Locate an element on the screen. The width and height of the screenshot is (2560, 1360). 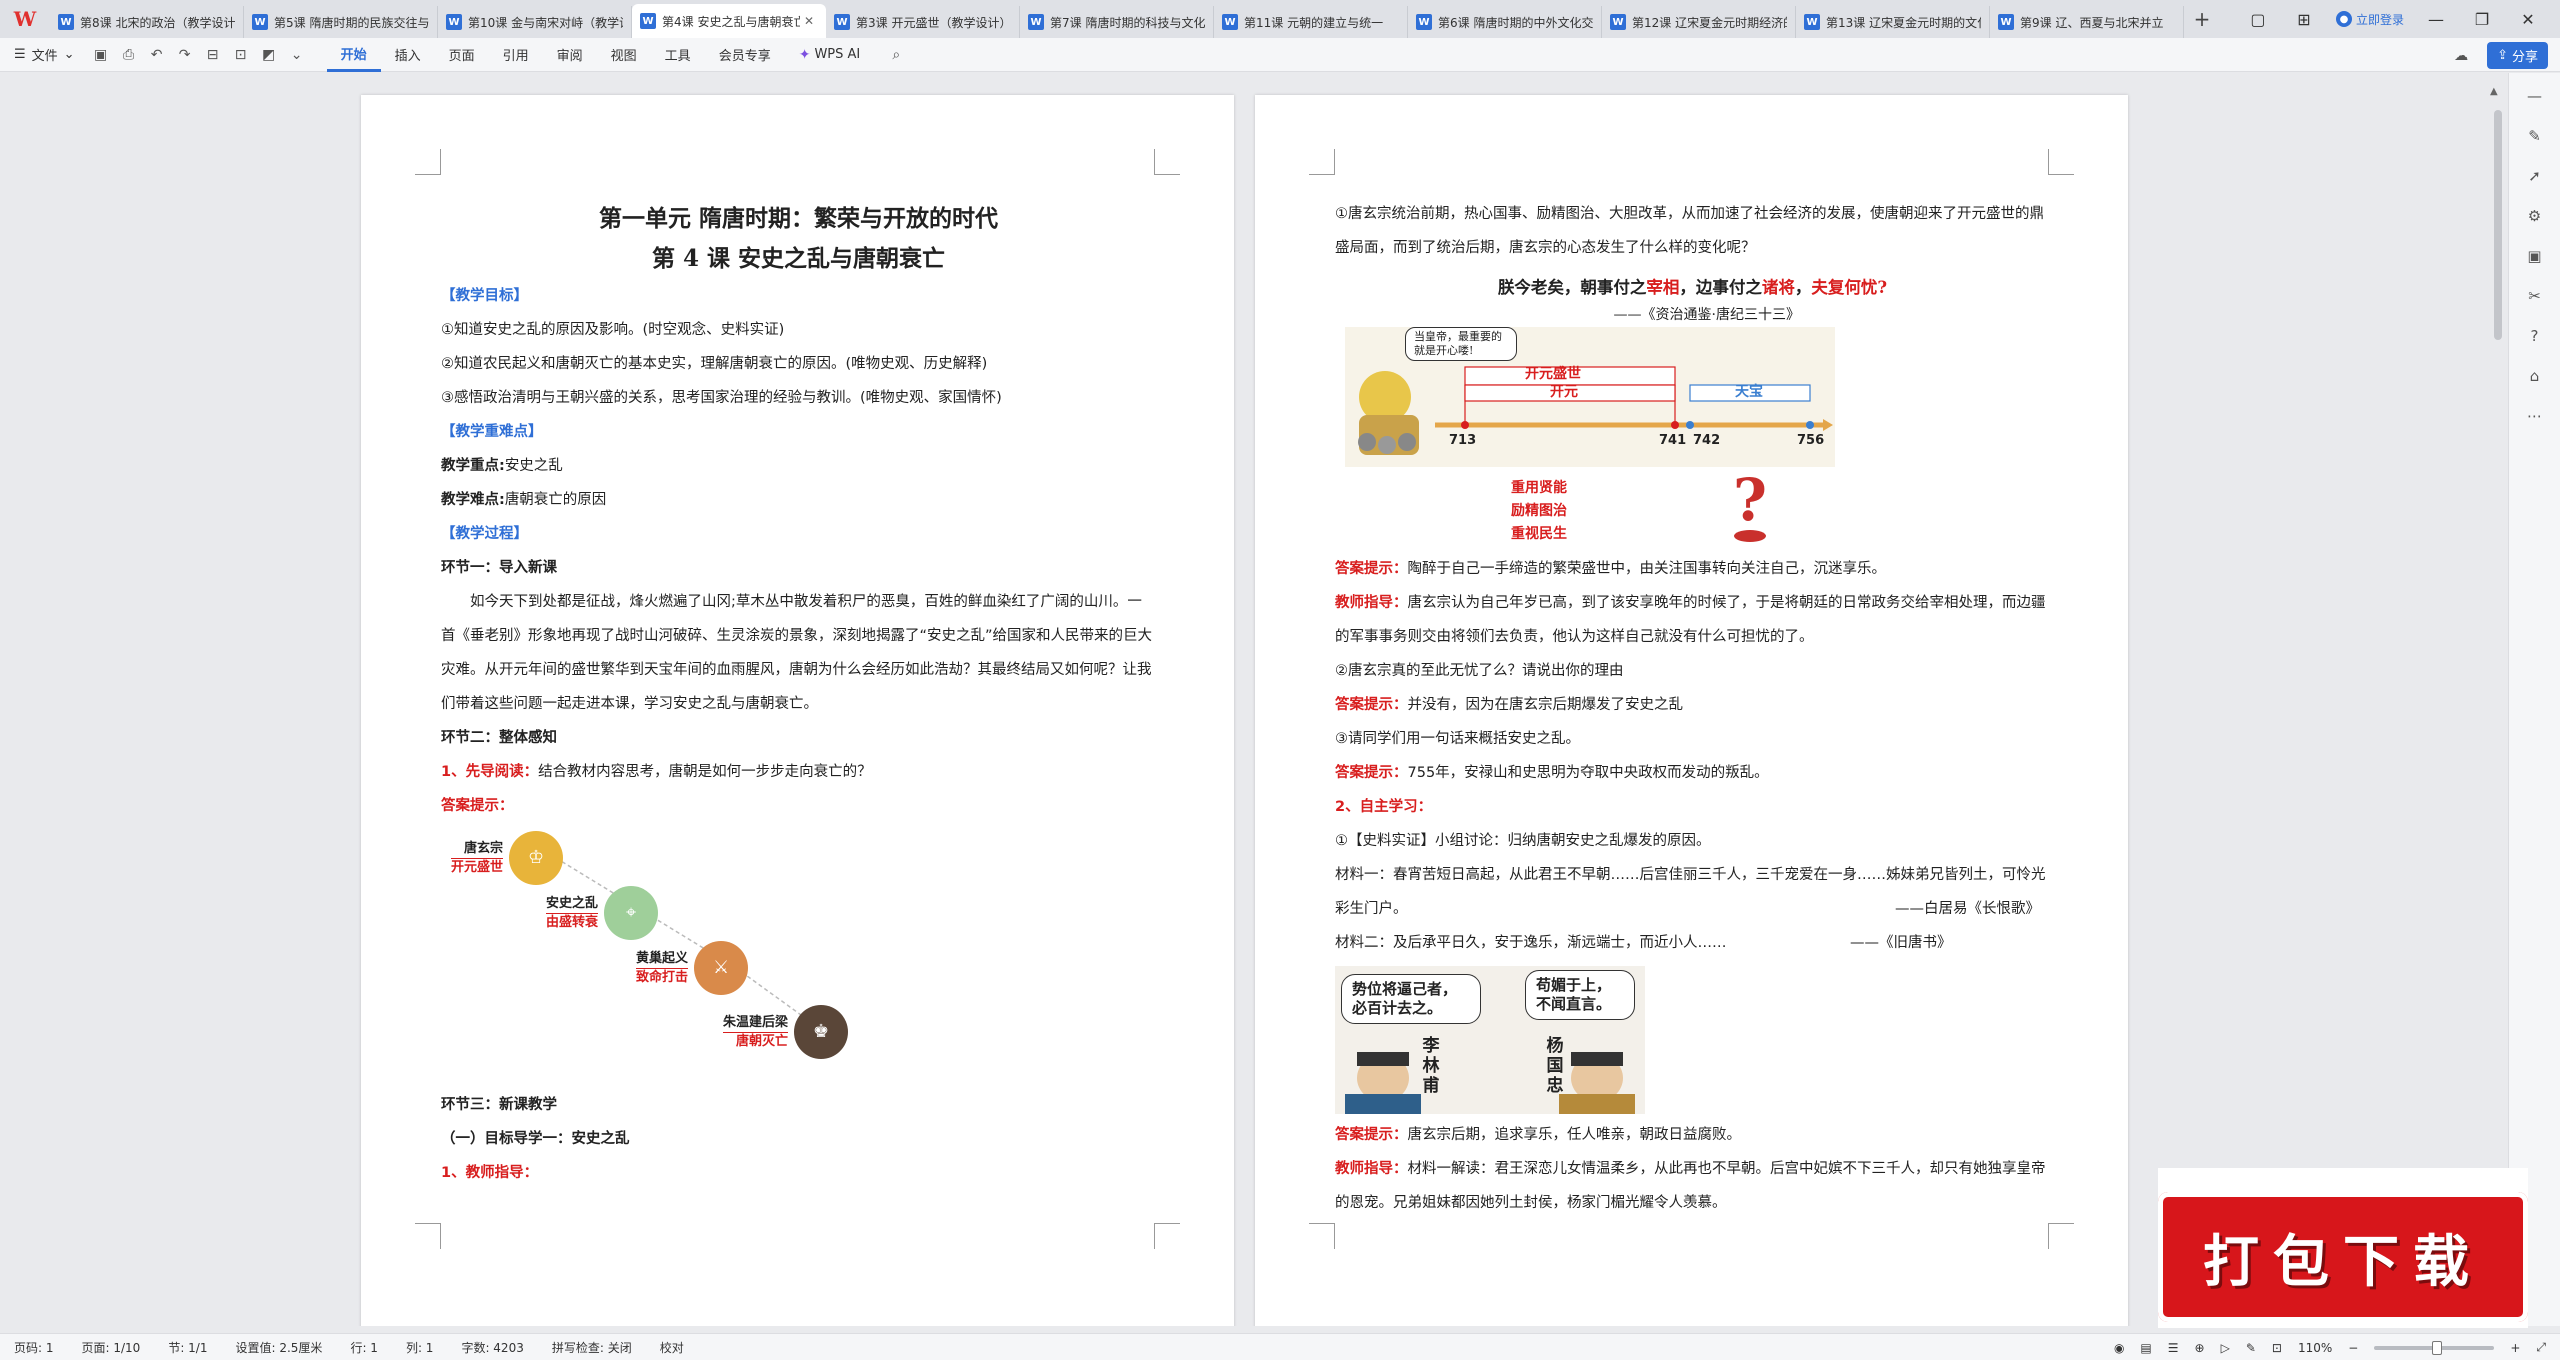
share-button: ⇪ 分享 is located at coordinates (2517, 55).